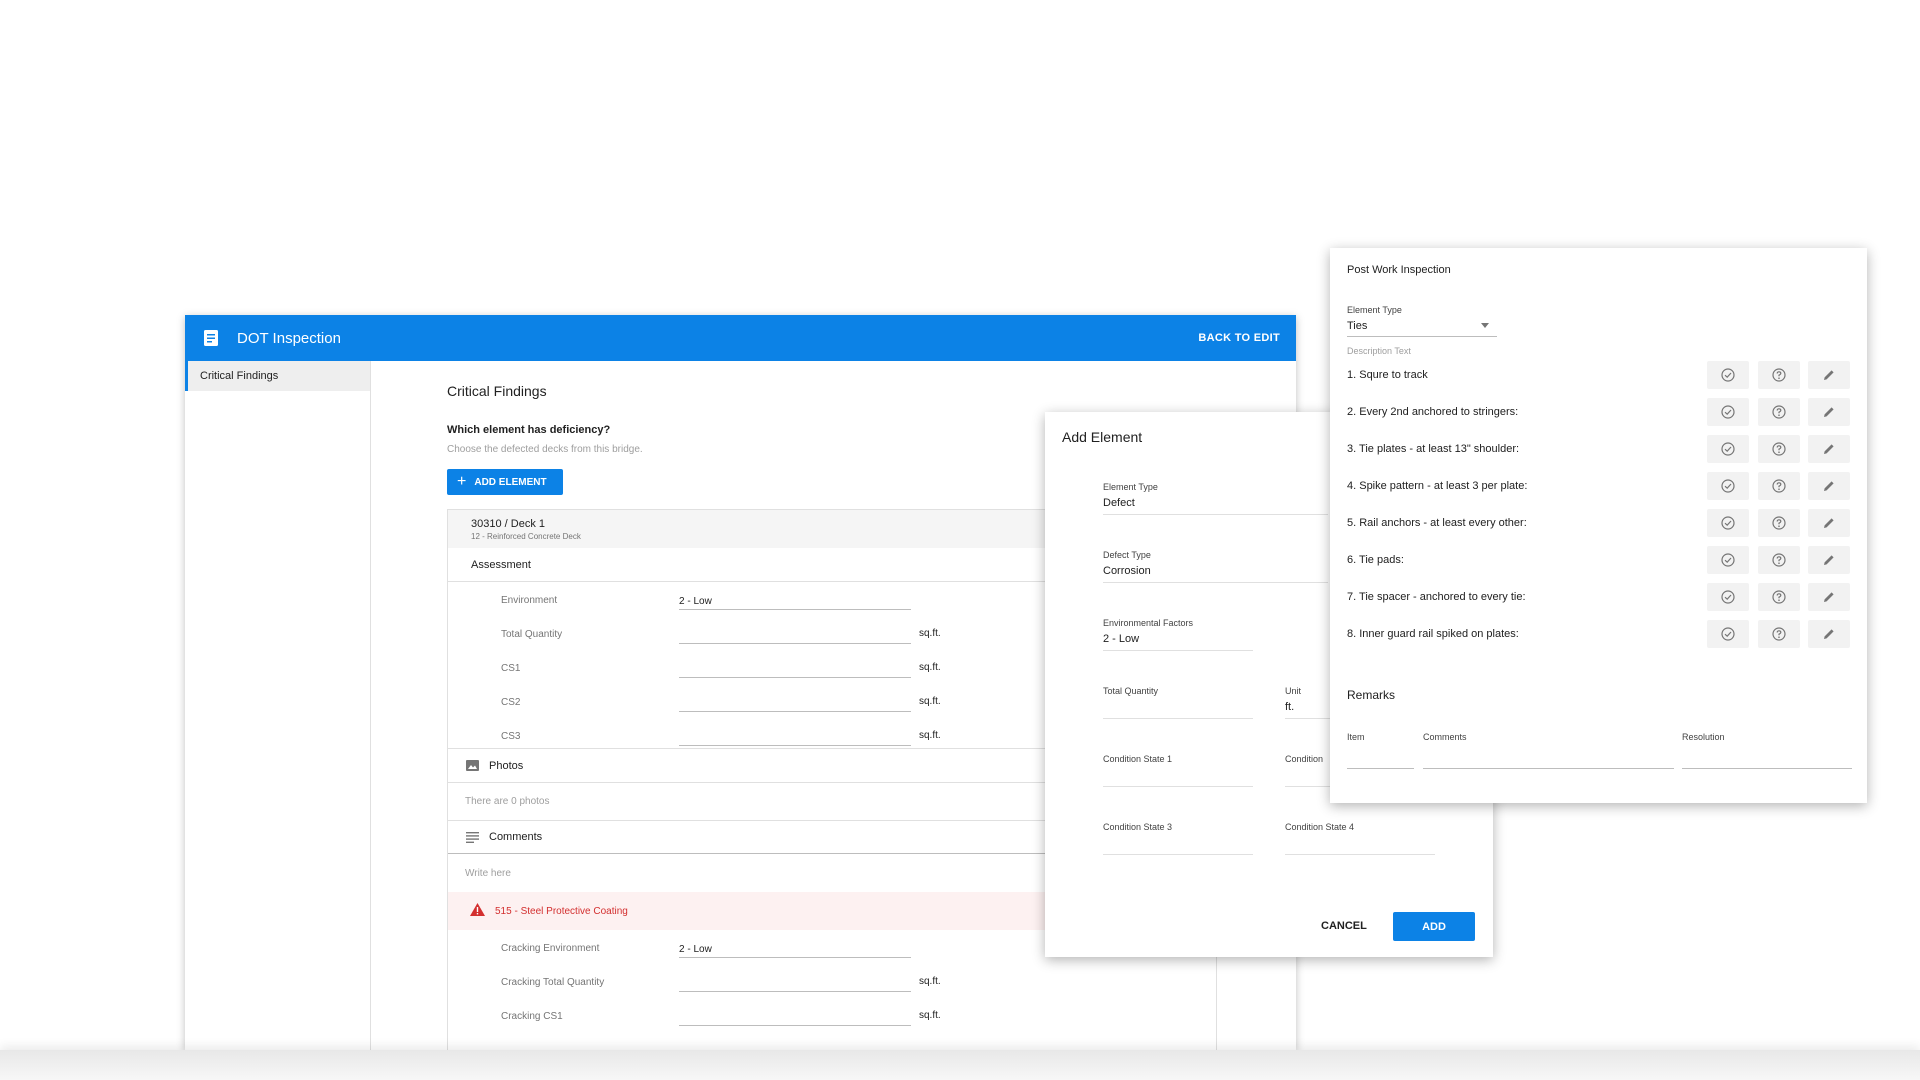  What do you see at coordinates (1599, 449) in the screenshot?
I see `checklist-item: 3. Tie plates - at least 13" shoulder:` at bounding box center [1599, 449].